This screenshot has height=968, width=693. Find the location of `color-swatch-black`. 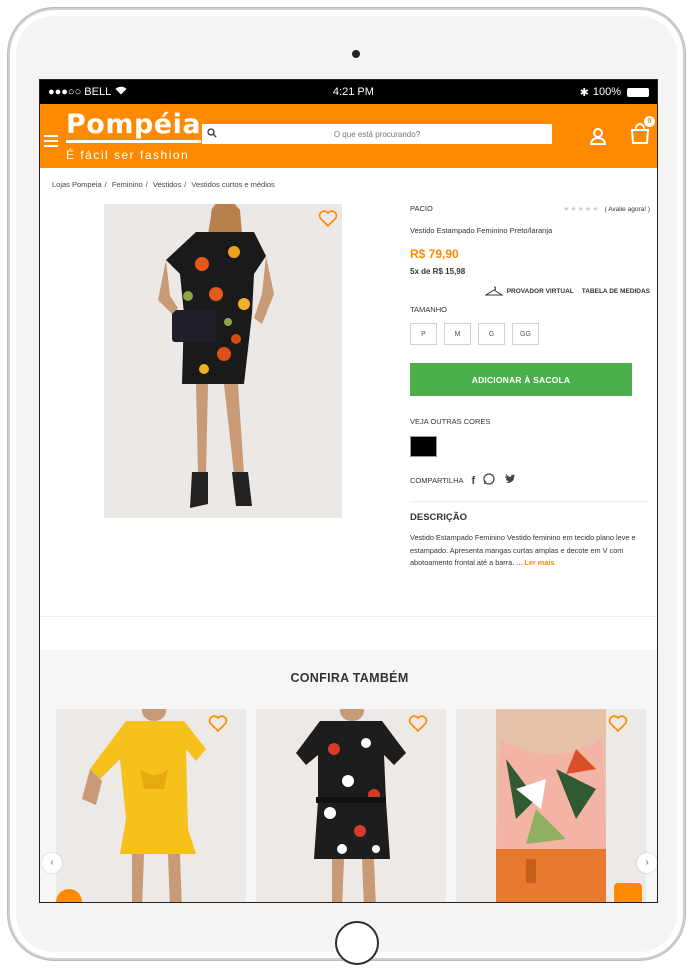

color-swatch-black is located at coordinates (423, 446).